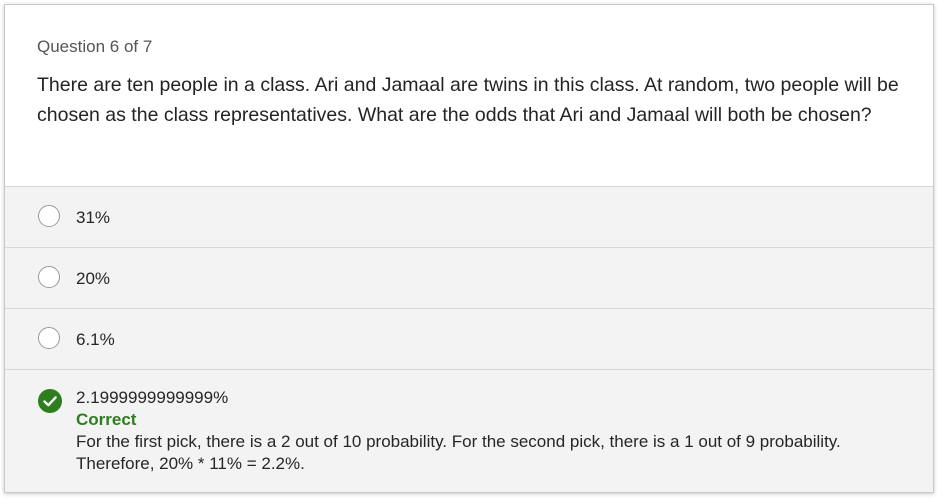 The height and width of the screenshot is (504, 944). I want to click on answer-option-label: 2.1999999999999%, so click(152, 397).